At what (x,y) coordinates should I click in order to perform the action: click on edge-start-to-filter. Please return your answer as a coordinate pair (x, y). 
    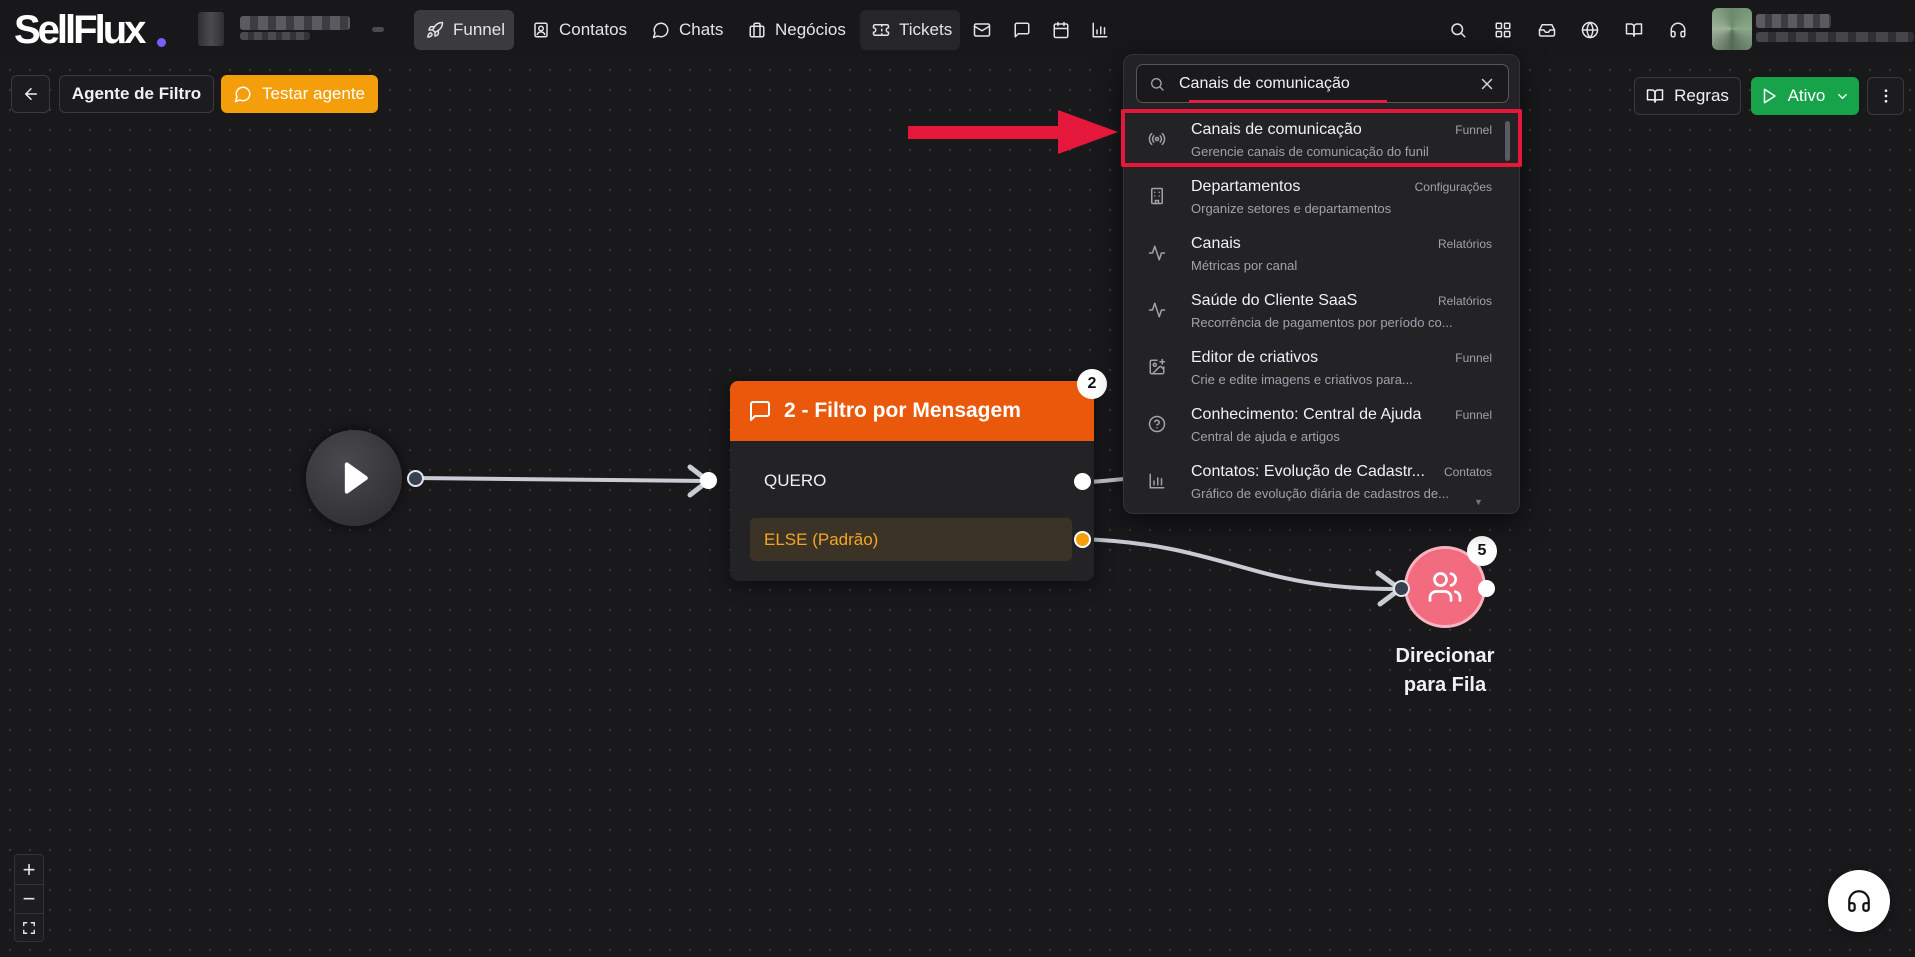
    Looking at the image, I should click on (562, 479).